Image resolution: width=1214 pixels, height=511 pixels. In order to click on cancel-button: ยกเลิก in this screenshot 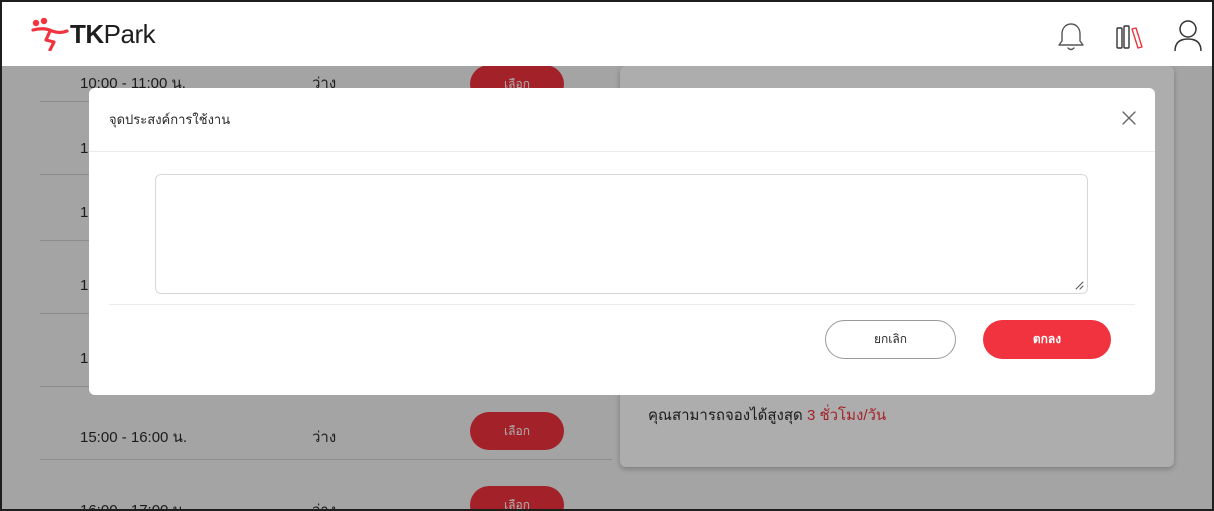, I will do `click(890, 339)`.